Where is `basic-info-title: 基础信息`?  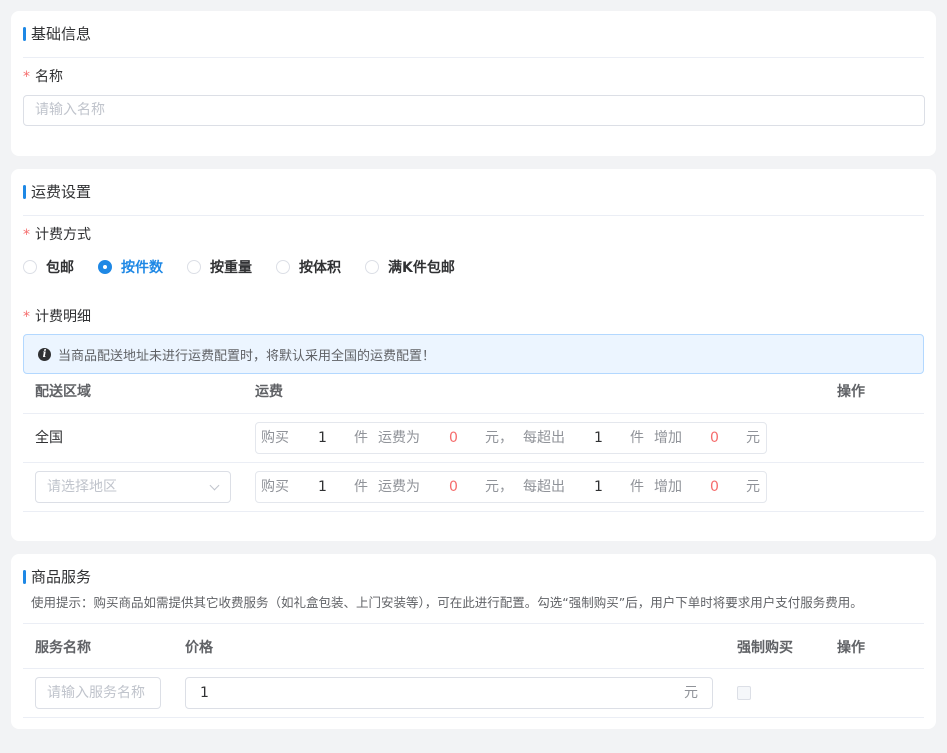
basic-info-title: 基础信息 is located at coordinates (61, 34).